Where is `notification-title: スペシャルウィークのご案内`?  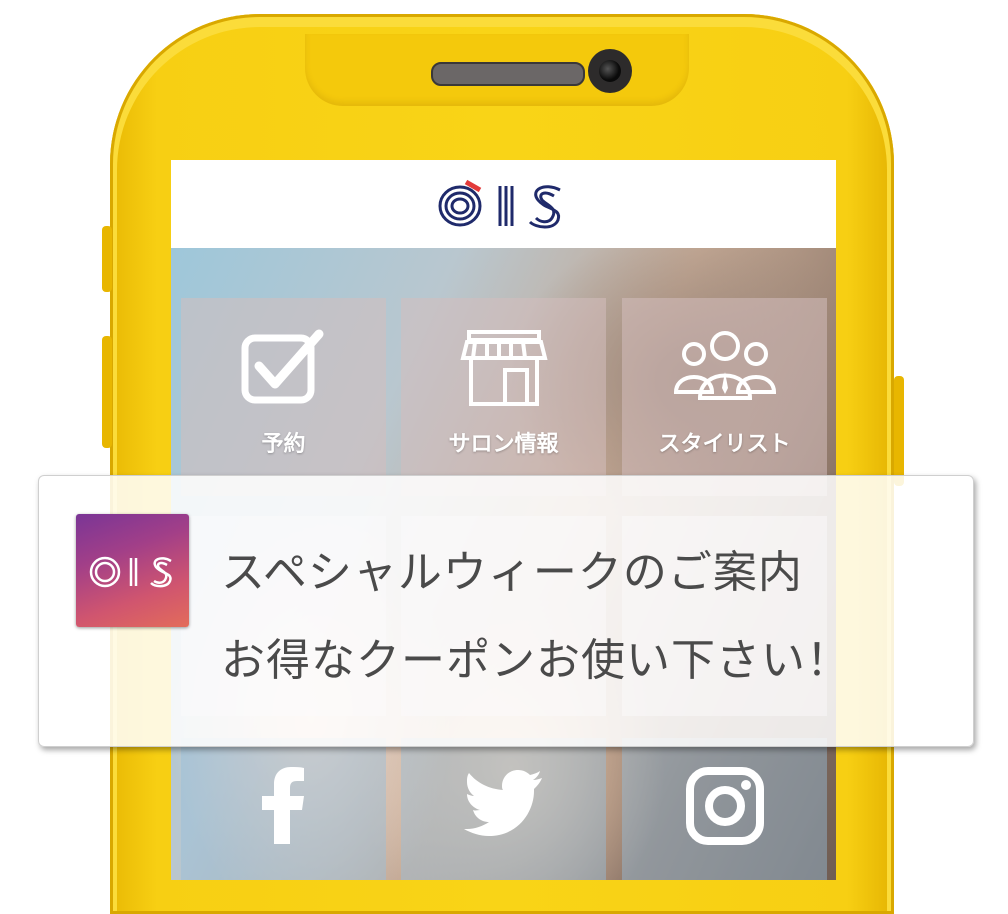 notification-title: スペシャルウィークのご案内 is located at coordinates (512, 572).